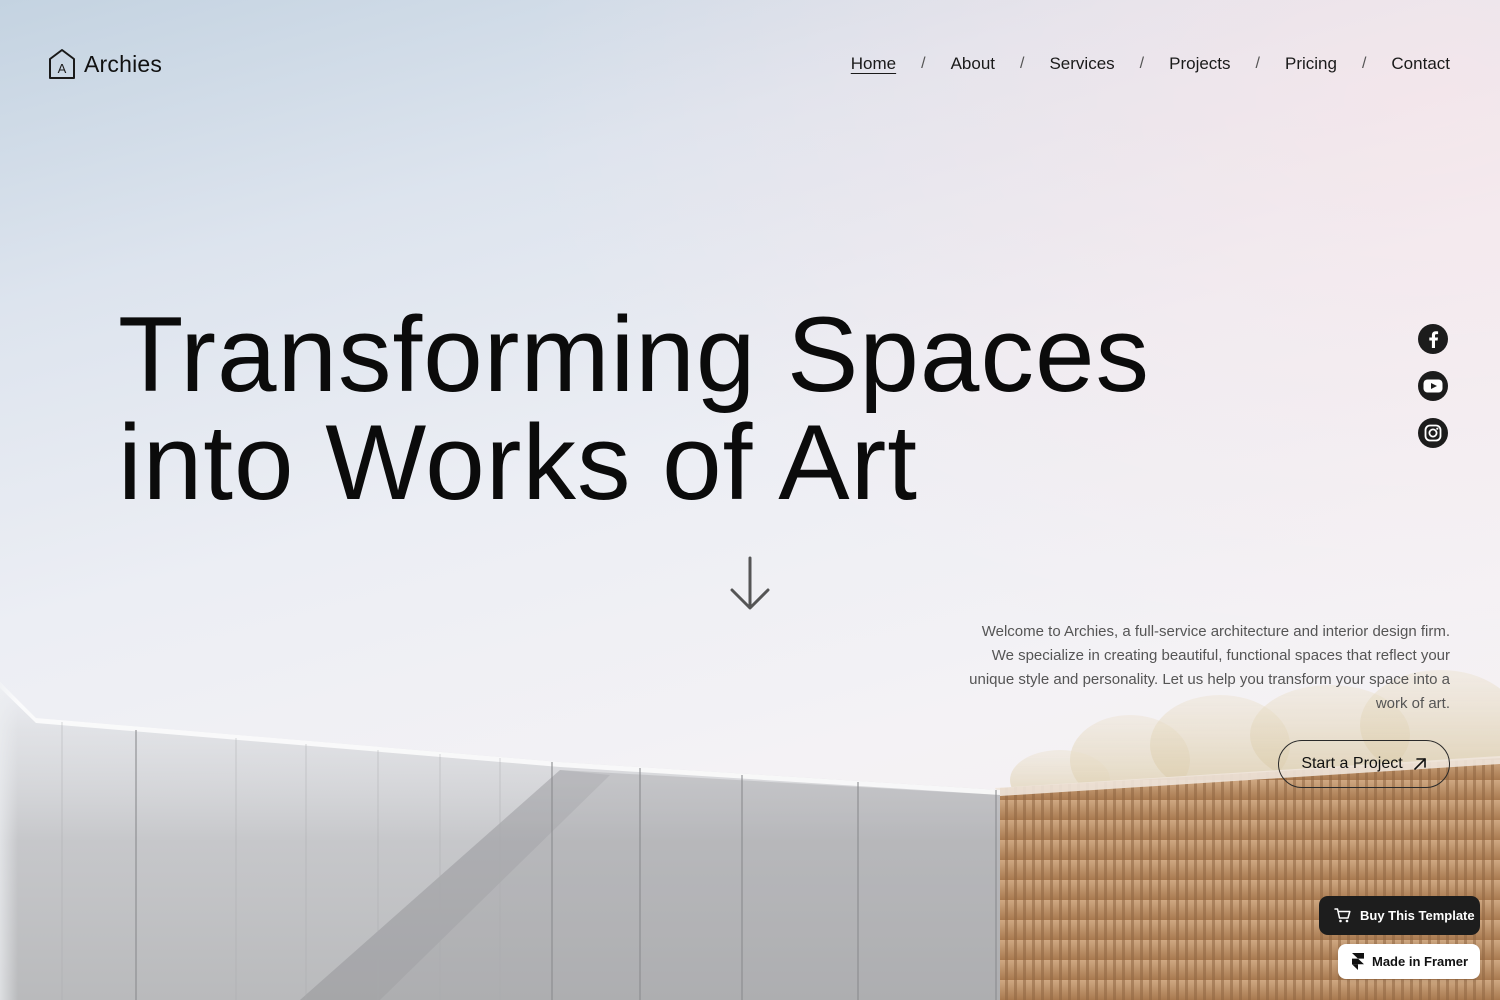 The image size is (1500, 1000). What do you see at coordinates (1199, 64) in the screenshot?
I see `nav-projects: Projects` at bounding box center [1199, 64].